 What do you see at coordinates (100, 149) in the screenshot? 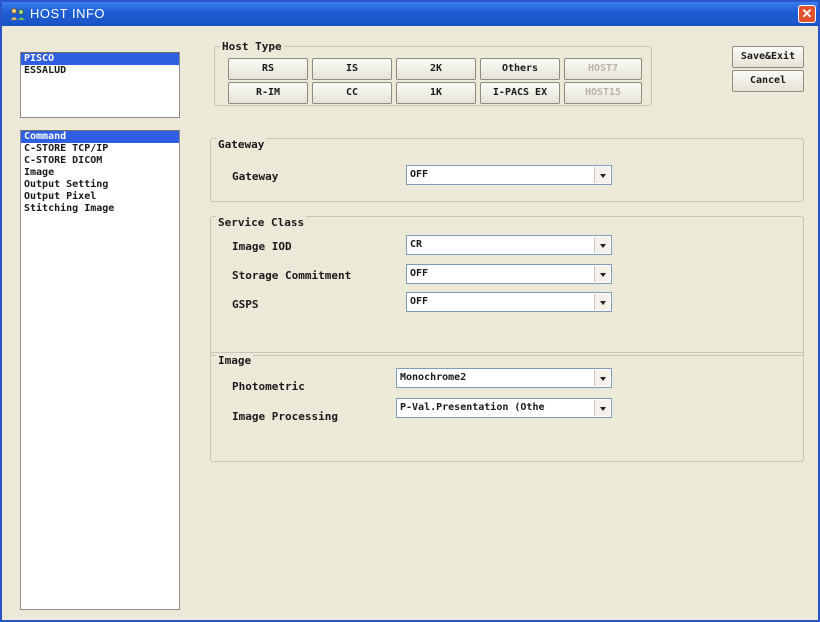
I see `menu-item-cstore-tcpip: C-STORE TCP/IP` at bounding box center [100, 149].